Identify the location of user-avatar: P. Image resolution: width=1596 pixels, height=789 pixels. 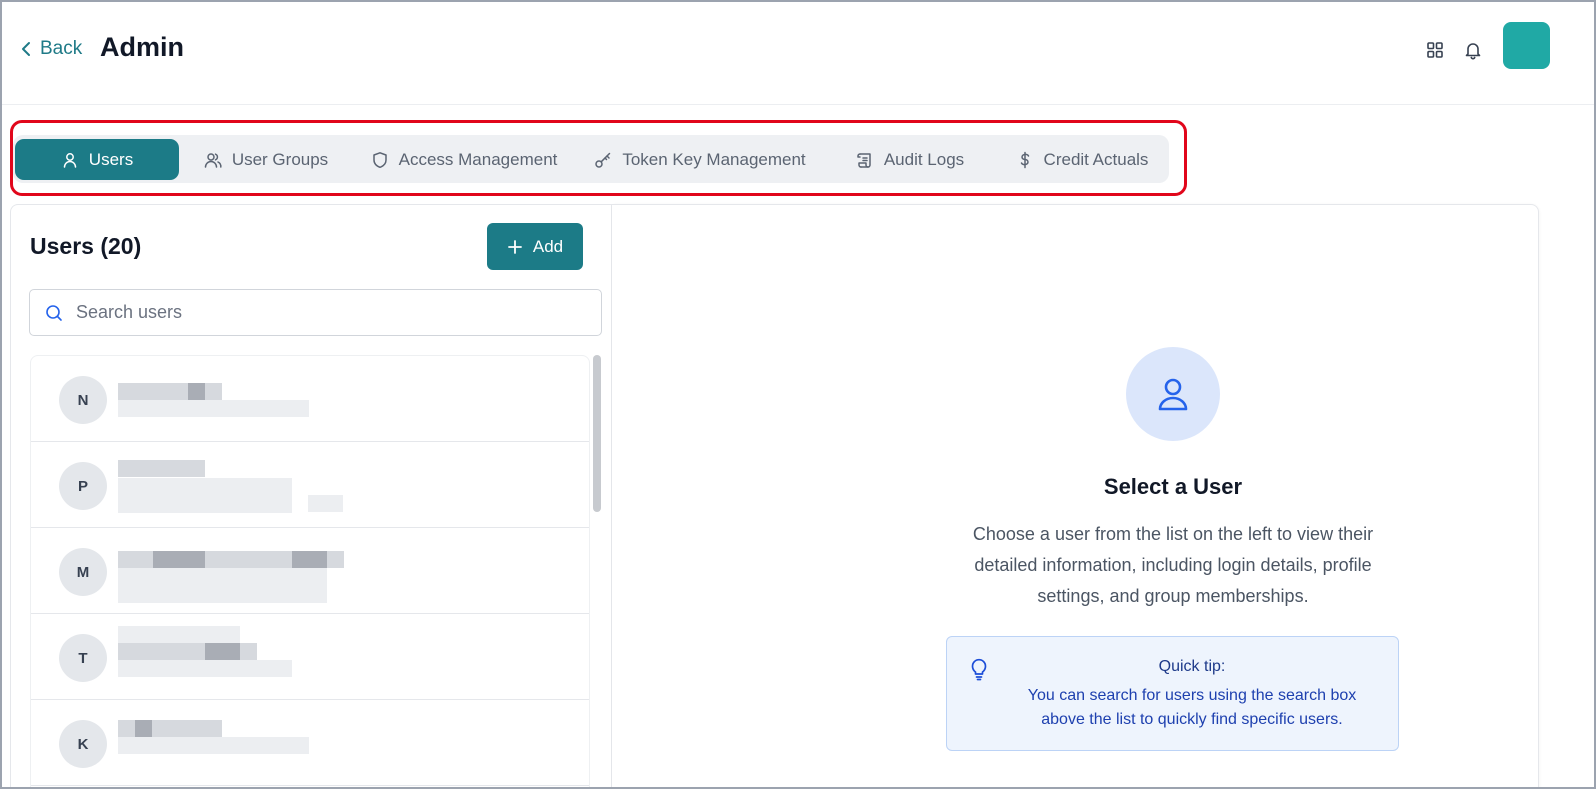
(83, 486).